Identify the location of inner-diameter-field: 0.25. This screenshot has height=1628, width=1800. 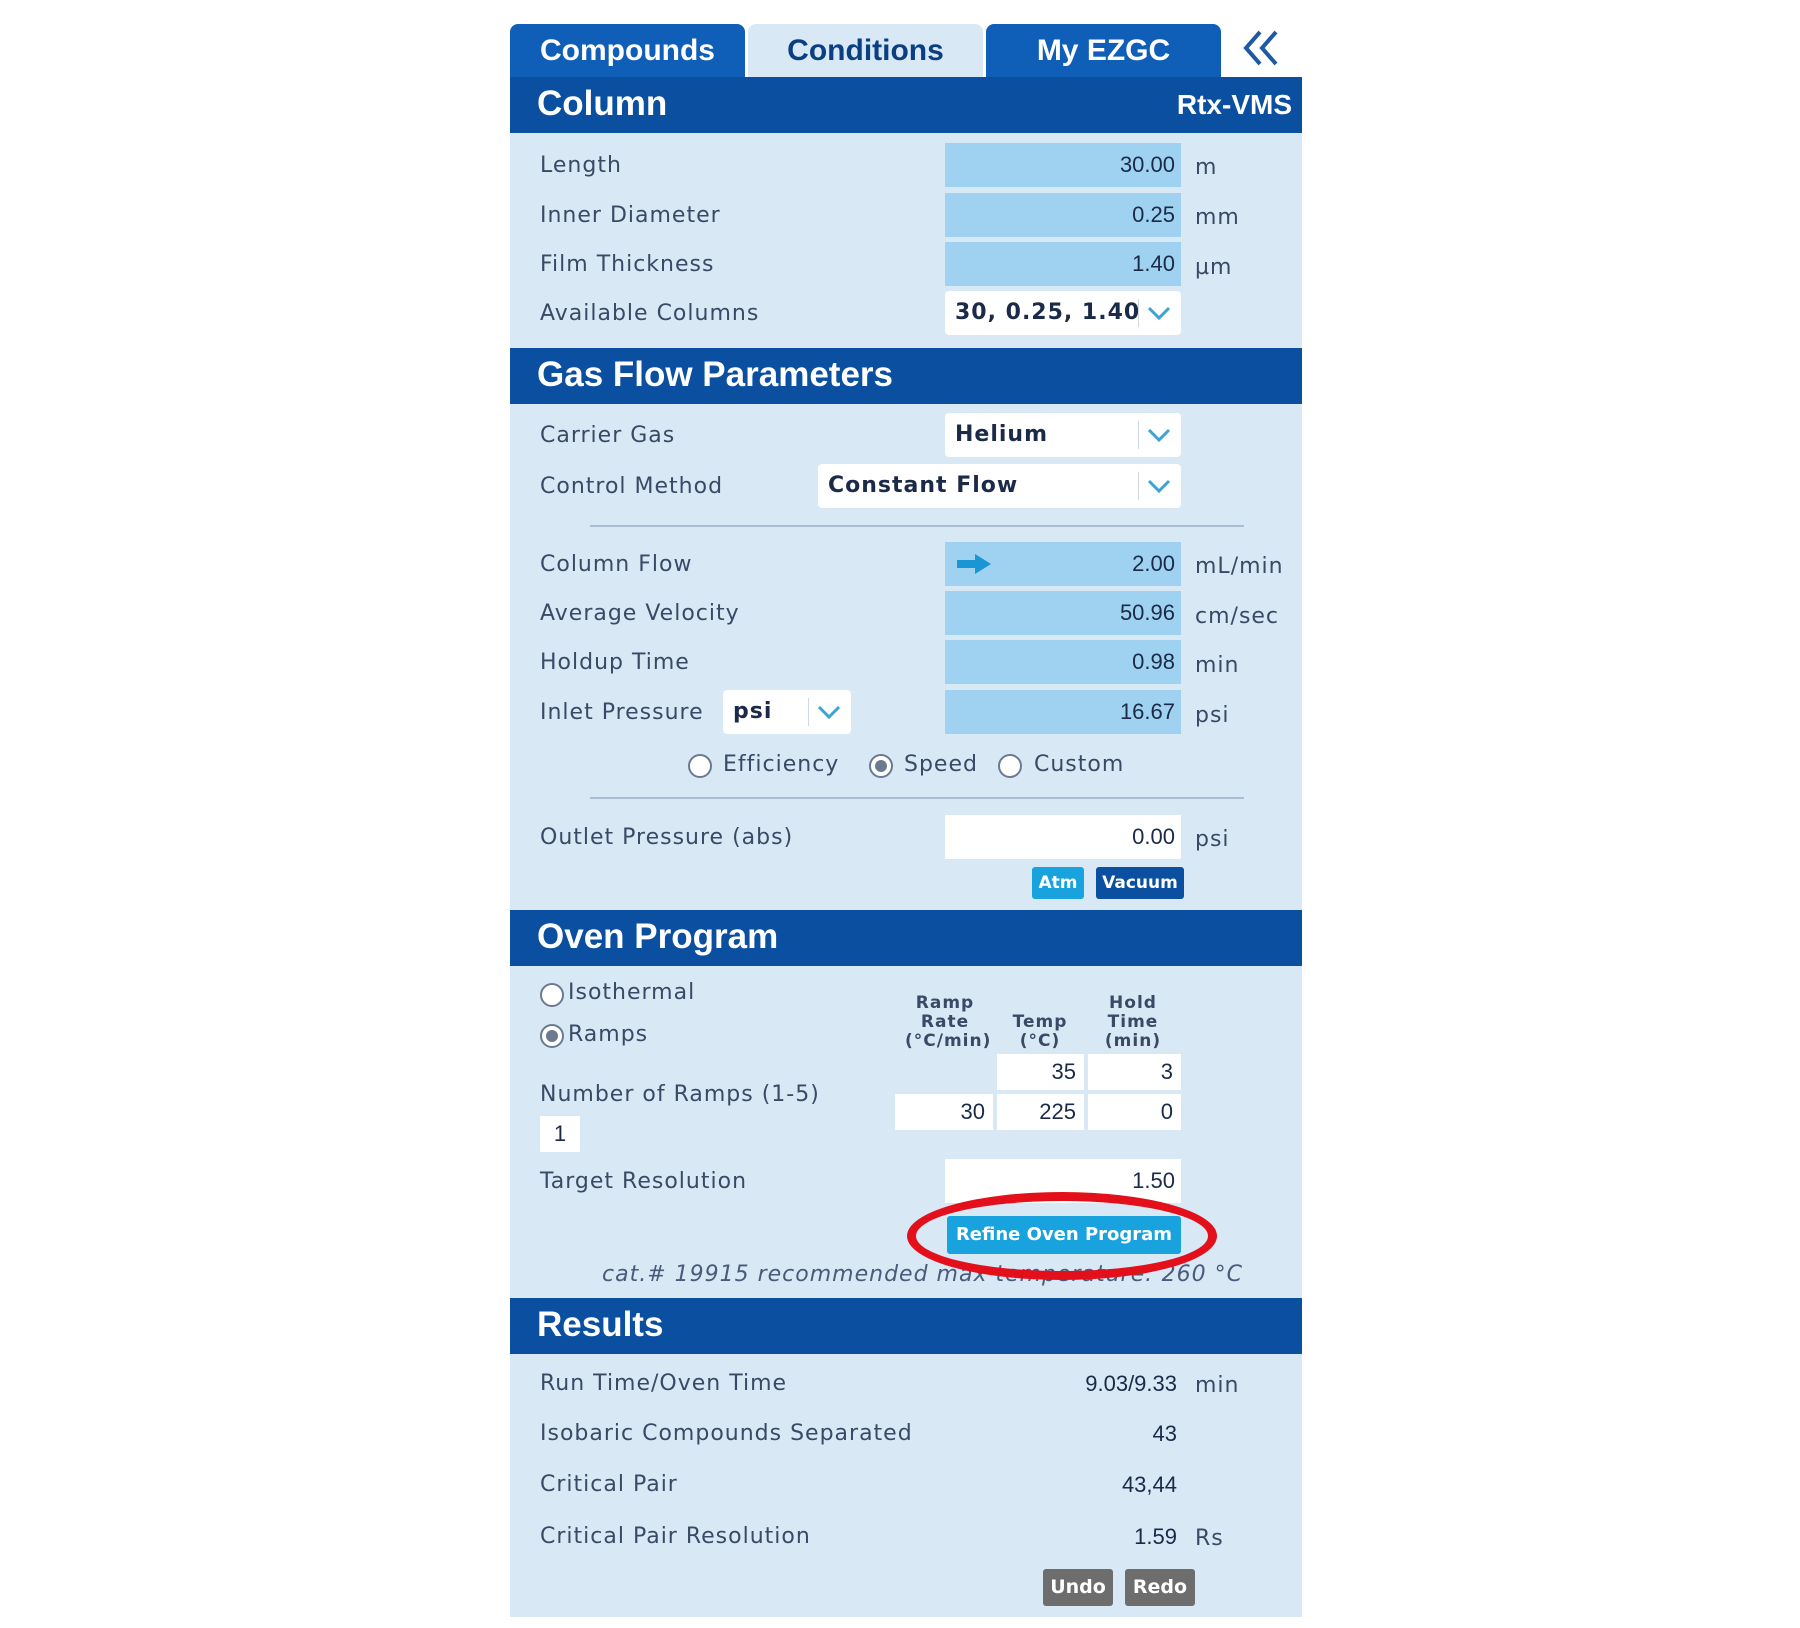
(1063, 215).